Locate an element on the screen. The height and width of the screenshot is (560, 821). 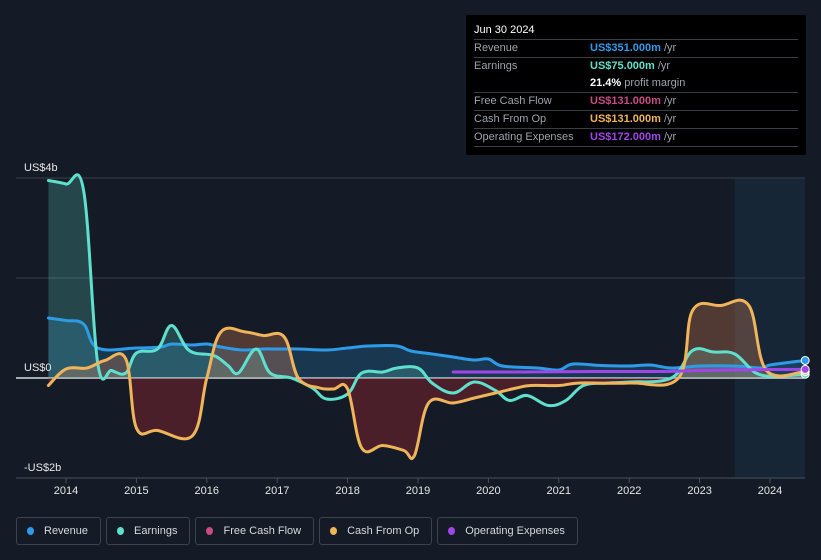
tooltip-unit: profit margin is located at coordinates (655, 83).